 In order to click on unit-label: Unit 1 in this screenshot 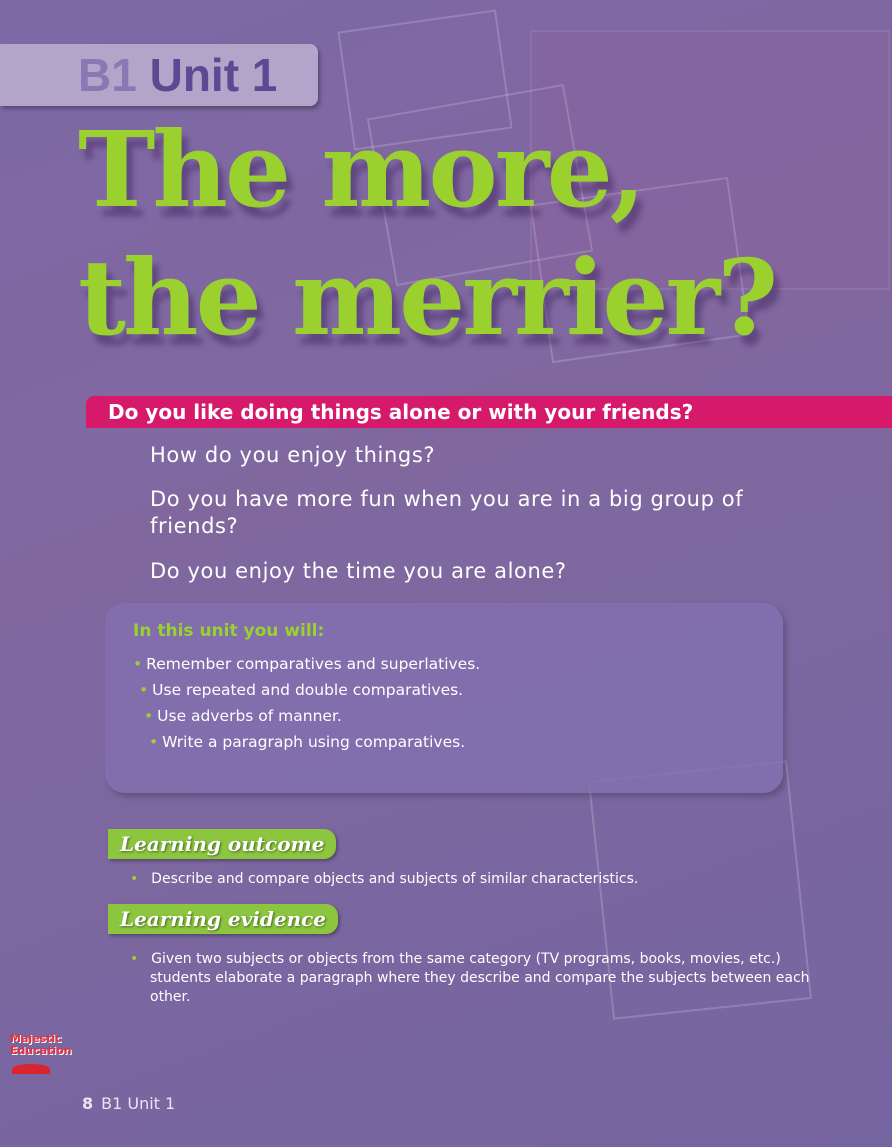, I will do `click(213, 75)`.